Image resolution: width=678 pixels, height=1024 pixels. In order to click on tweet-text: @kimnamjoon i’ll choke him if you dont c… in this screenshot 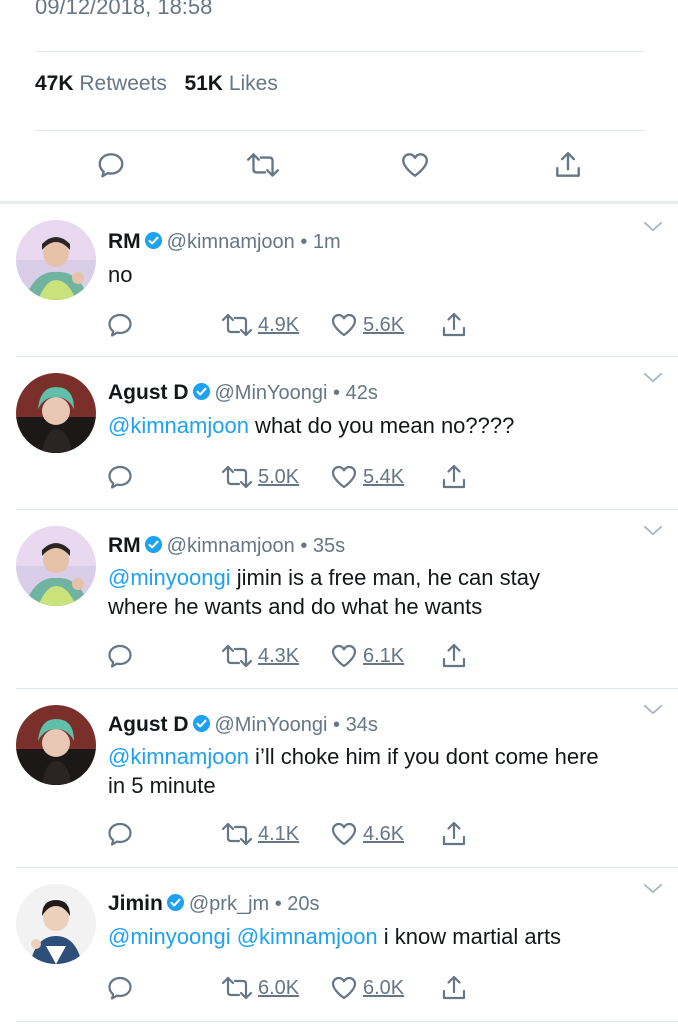, I will do `click(353, 771)`.